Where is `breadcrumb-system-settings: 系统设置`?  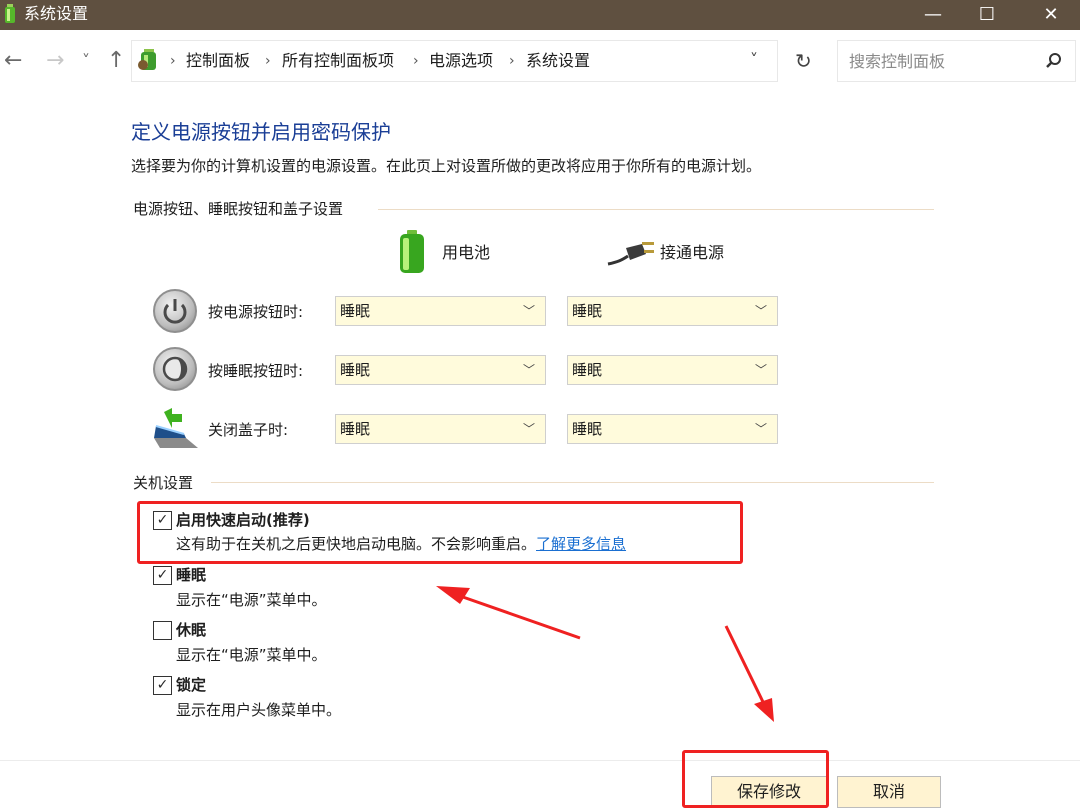
breadcrumb-system-settings: 系统设置 is located at coordinates (558, 61).